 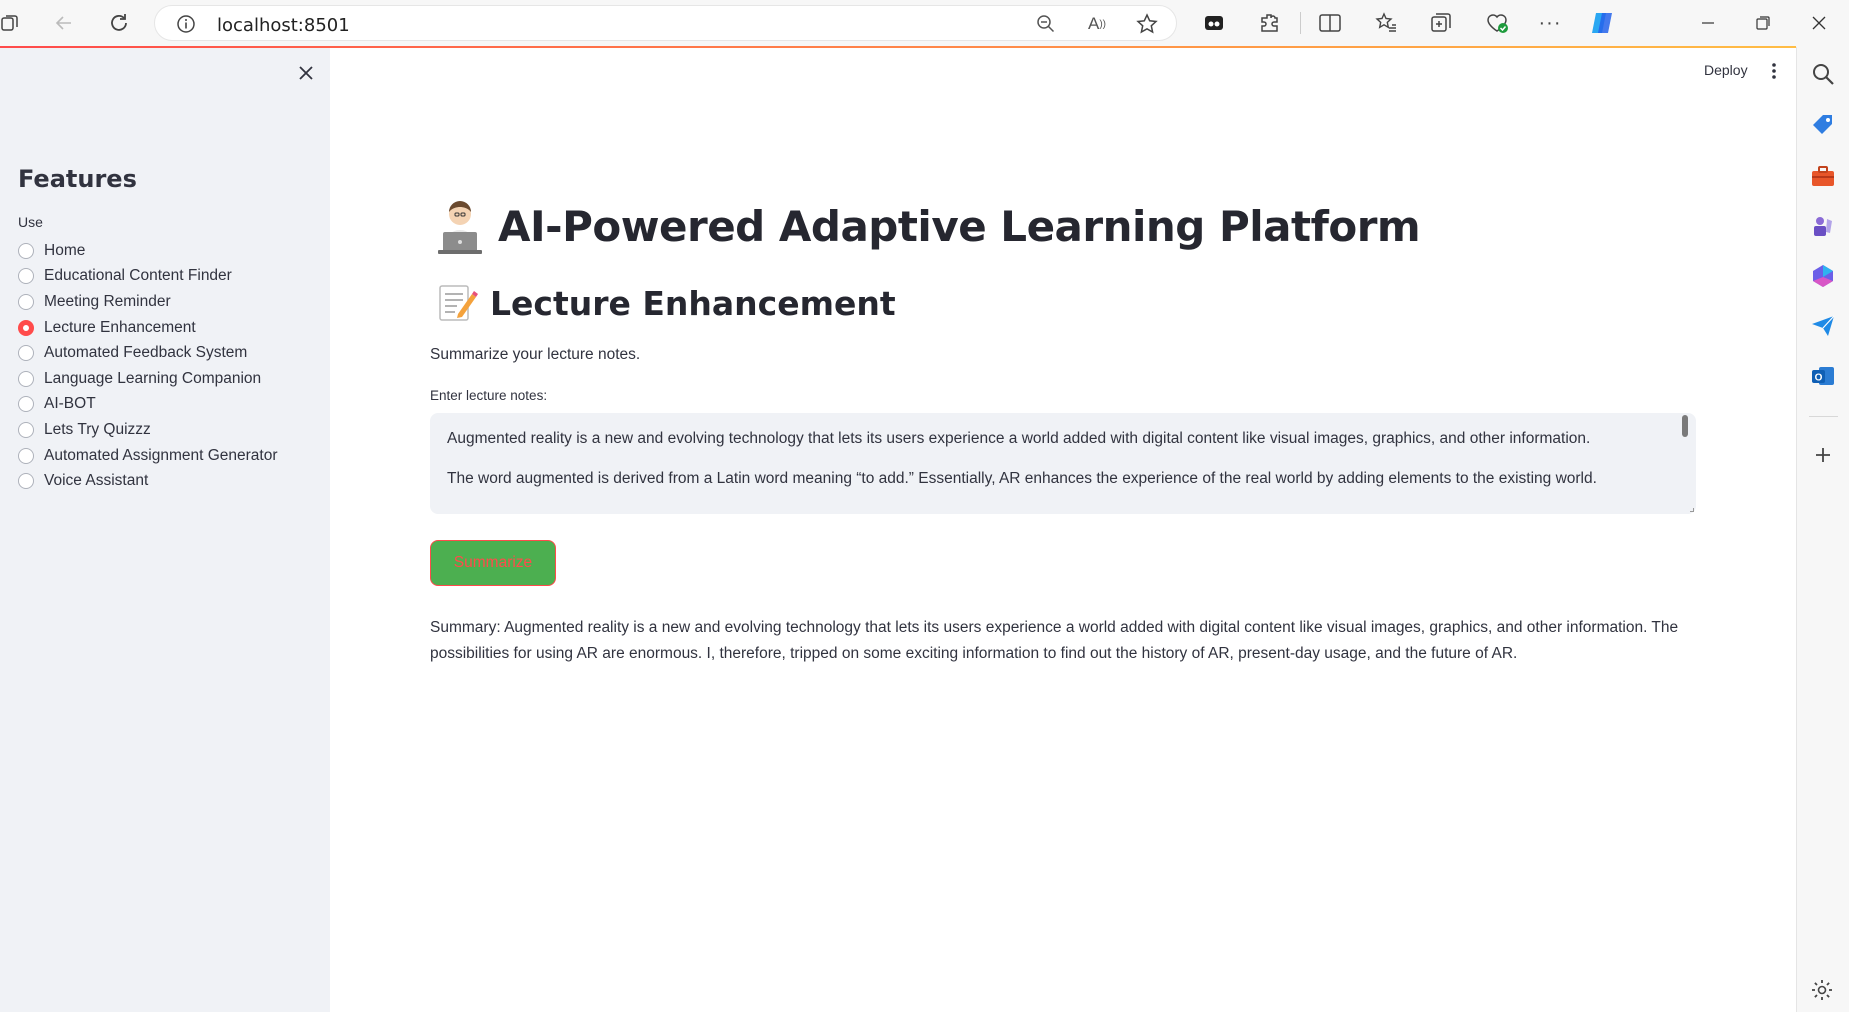 I want to click on technologist-emoji-icon, so click(x=460, y=227).